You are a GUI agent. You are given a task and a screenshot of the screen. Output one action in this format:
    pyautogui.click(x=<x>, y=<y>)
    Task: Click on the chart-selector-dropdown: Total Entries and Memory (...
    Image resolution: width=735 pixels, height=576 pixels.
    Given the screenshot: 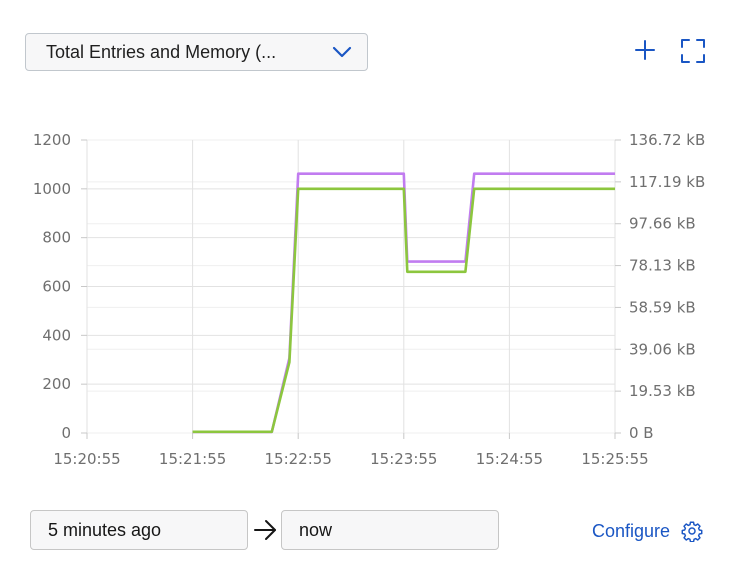 What is the action you would take?
    pyautogui.click(x=196, y=52)
    